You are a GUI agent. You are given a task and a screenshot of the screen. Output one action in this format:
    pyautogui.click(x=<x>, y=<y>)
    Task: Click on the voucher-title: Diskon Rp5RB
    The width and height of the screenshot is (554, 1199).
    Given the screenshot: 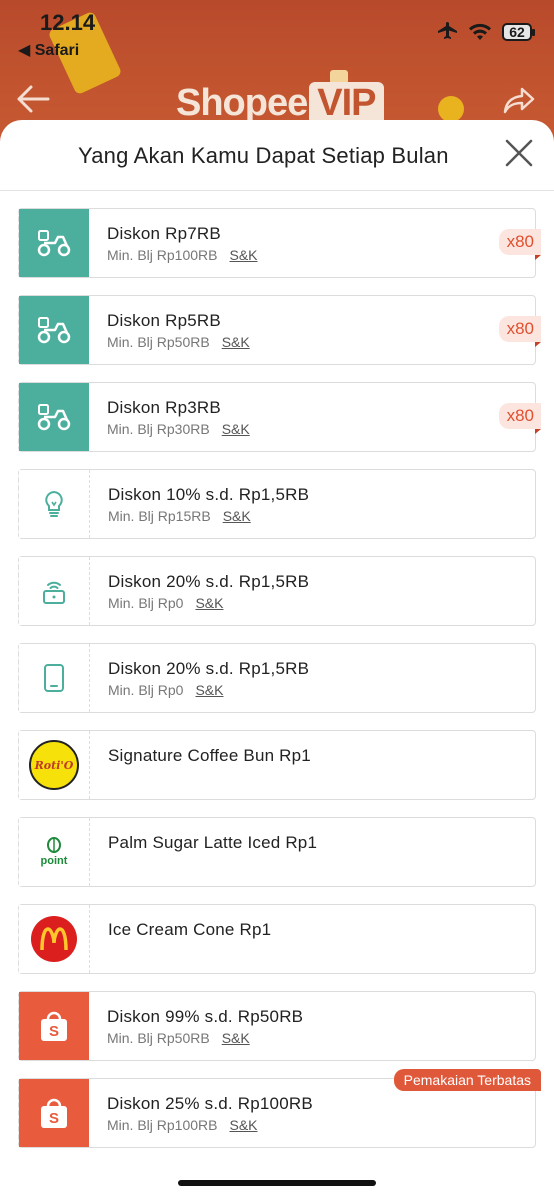 What is the action you would take?
    pyautogui.click(x=164, y=320)
    